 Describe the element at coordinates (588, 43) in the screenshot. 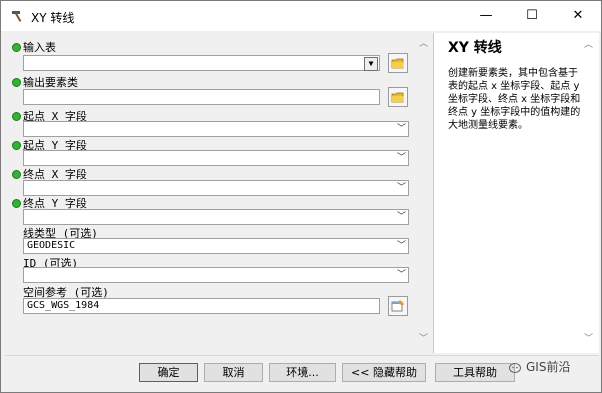

I see `help-scroll-up-icon: ︿` at that location.